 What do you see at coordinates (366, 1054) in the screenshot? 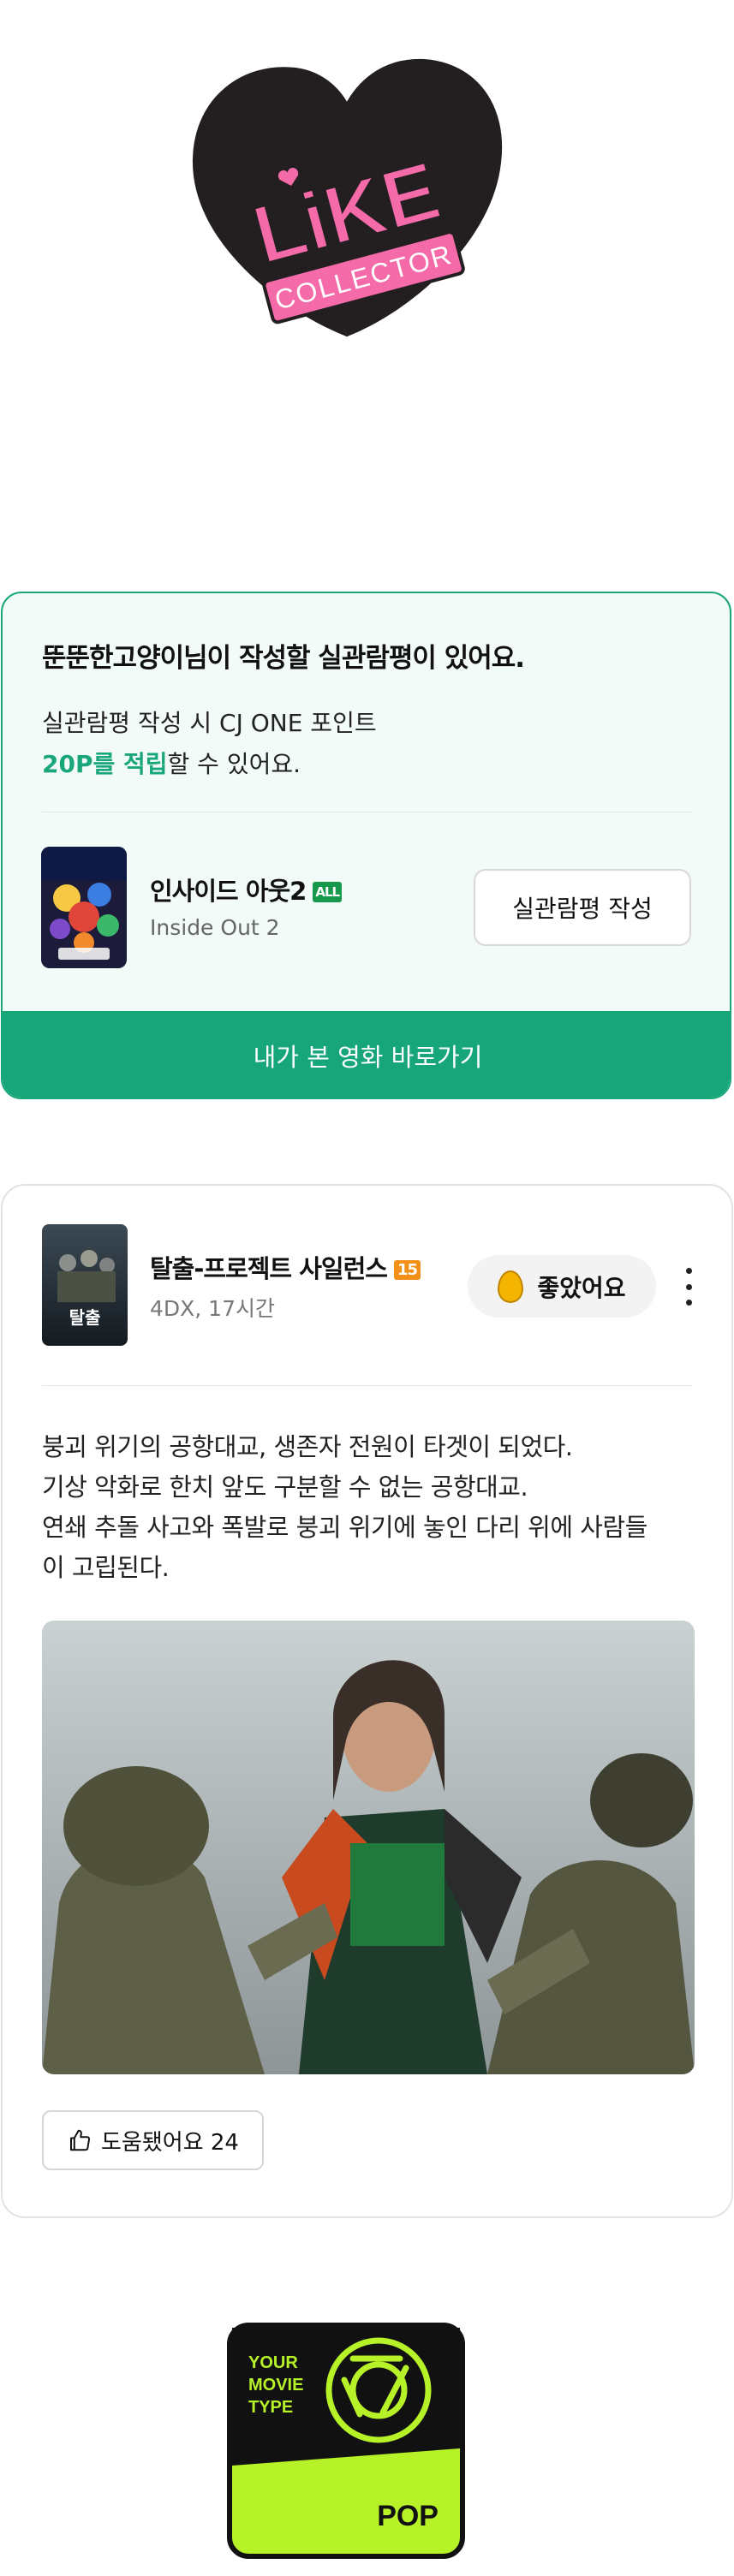
I see `my-movies-button: 내가 본 영화 바로가기` at bounding box center [366, 1054].